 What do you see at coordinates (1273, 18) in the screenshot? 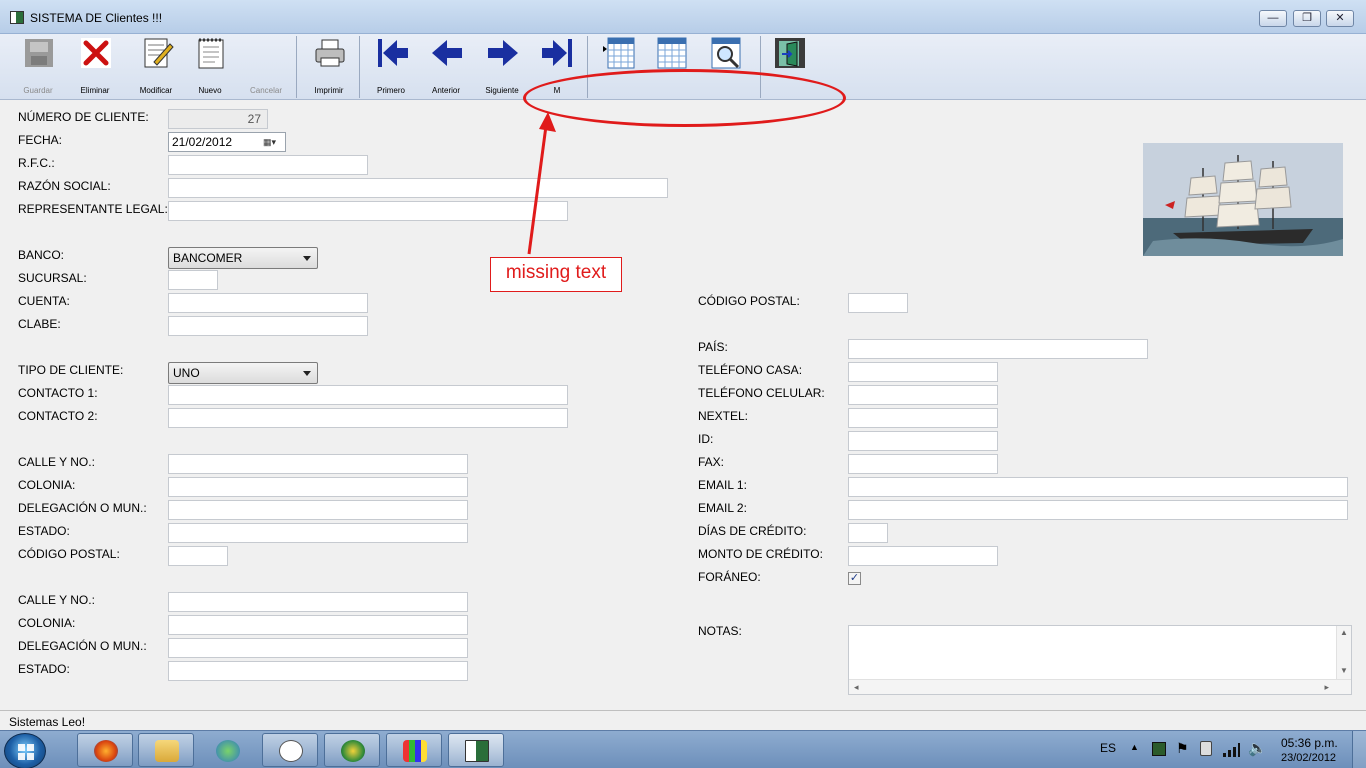
I see `minimize-button: —` at bounding box center [1273, 18].